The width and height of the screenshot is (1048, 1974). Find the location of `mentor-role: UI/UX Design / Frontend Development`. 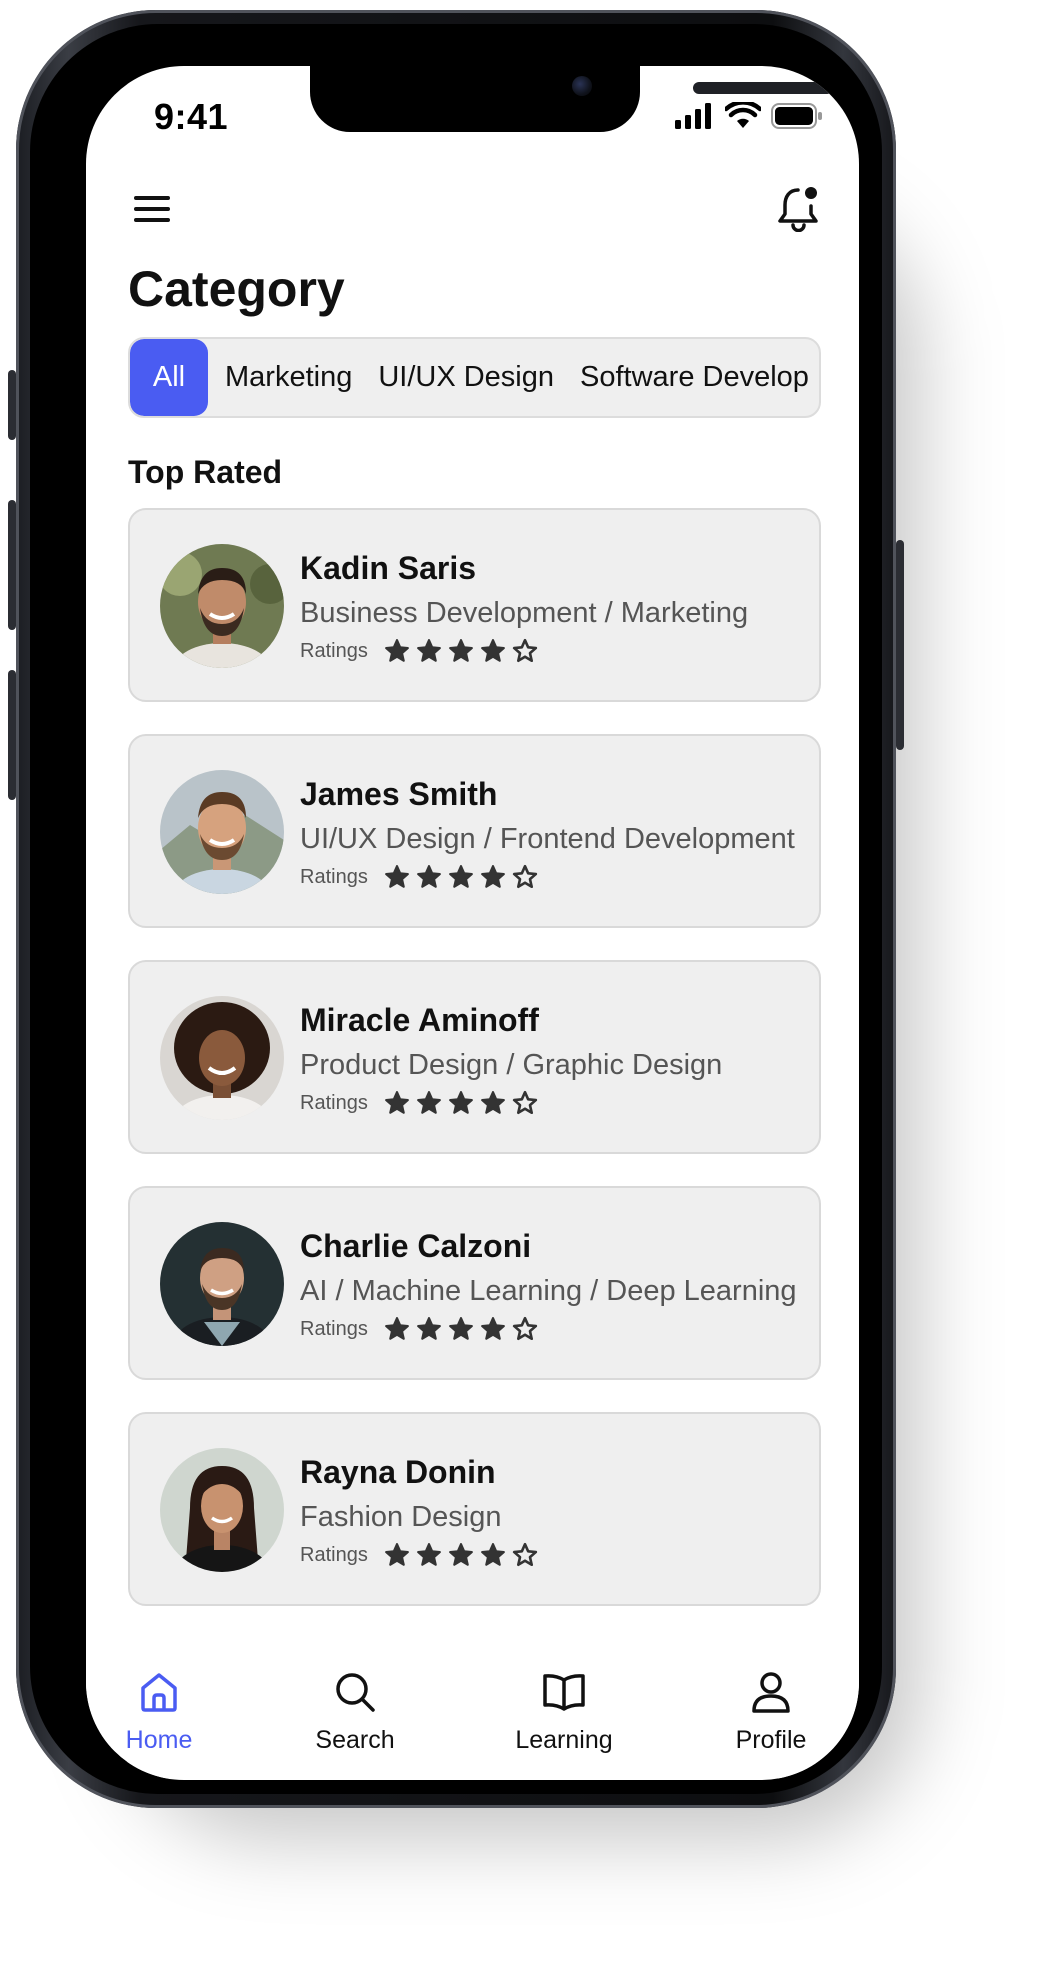

mentor-role: UI/UX Design / Frontend Development is located at coordinates (547, 839).